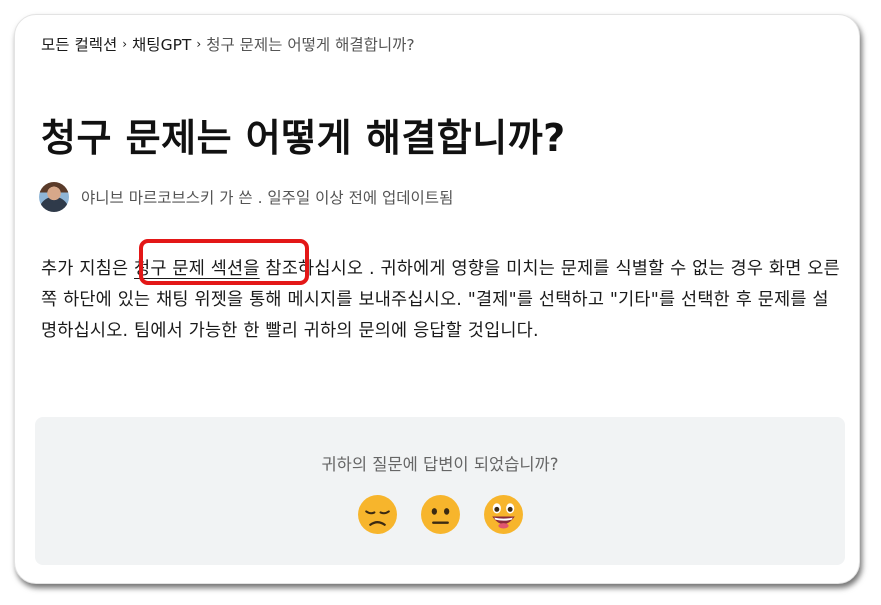  I want to click on author-avatar, so click(54, 197).